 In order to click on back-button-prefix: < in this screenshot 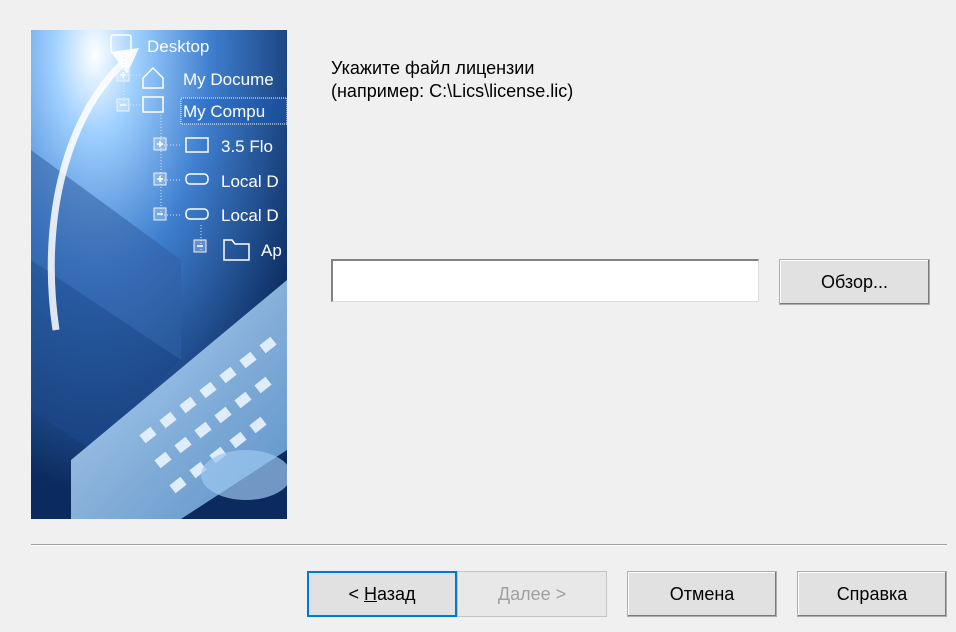, I will do `click(356, 593)`.